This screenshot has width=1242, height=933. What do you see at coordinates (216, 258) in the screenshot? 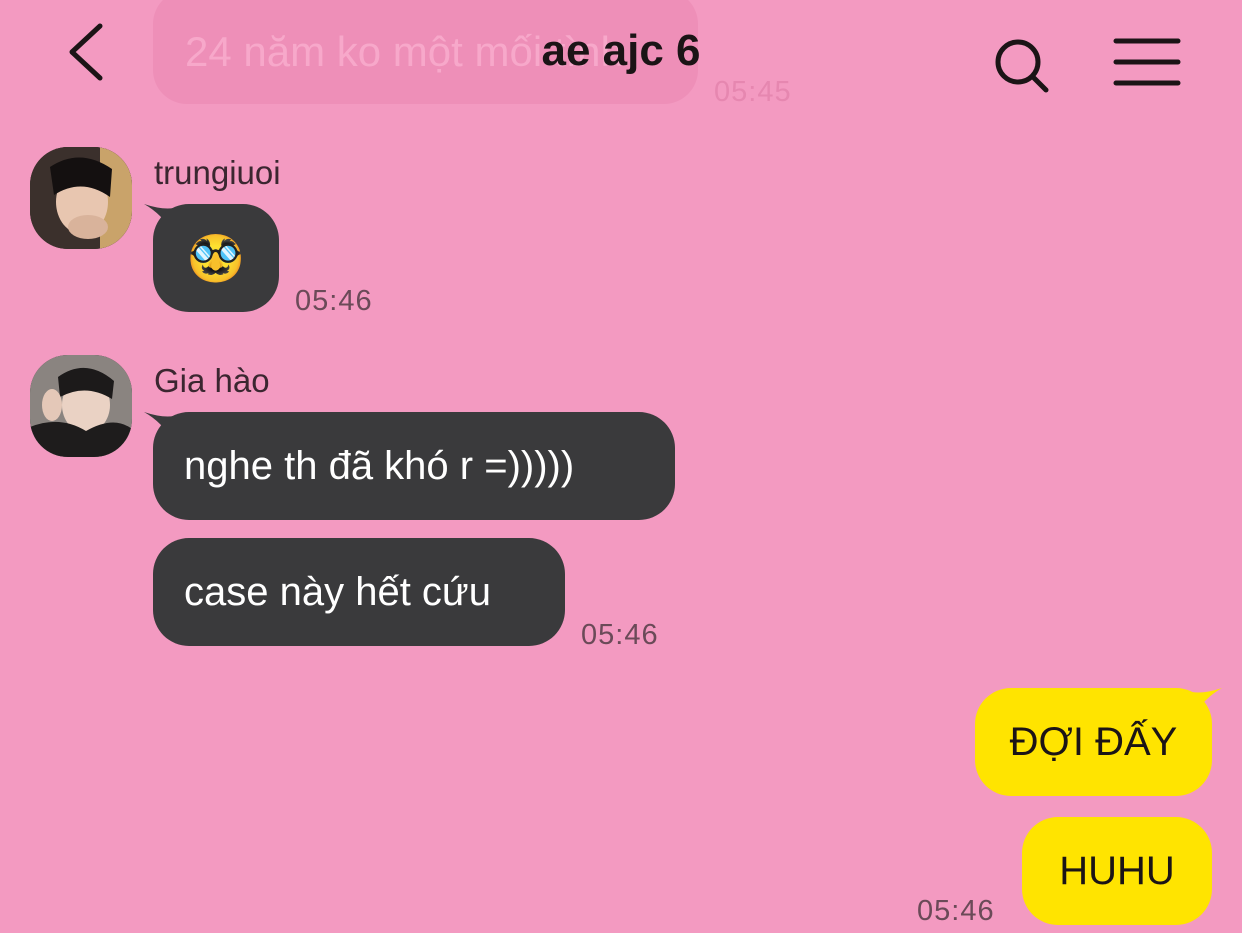
I see `message-bubble: 🥸` at bounding box center [216, 258].